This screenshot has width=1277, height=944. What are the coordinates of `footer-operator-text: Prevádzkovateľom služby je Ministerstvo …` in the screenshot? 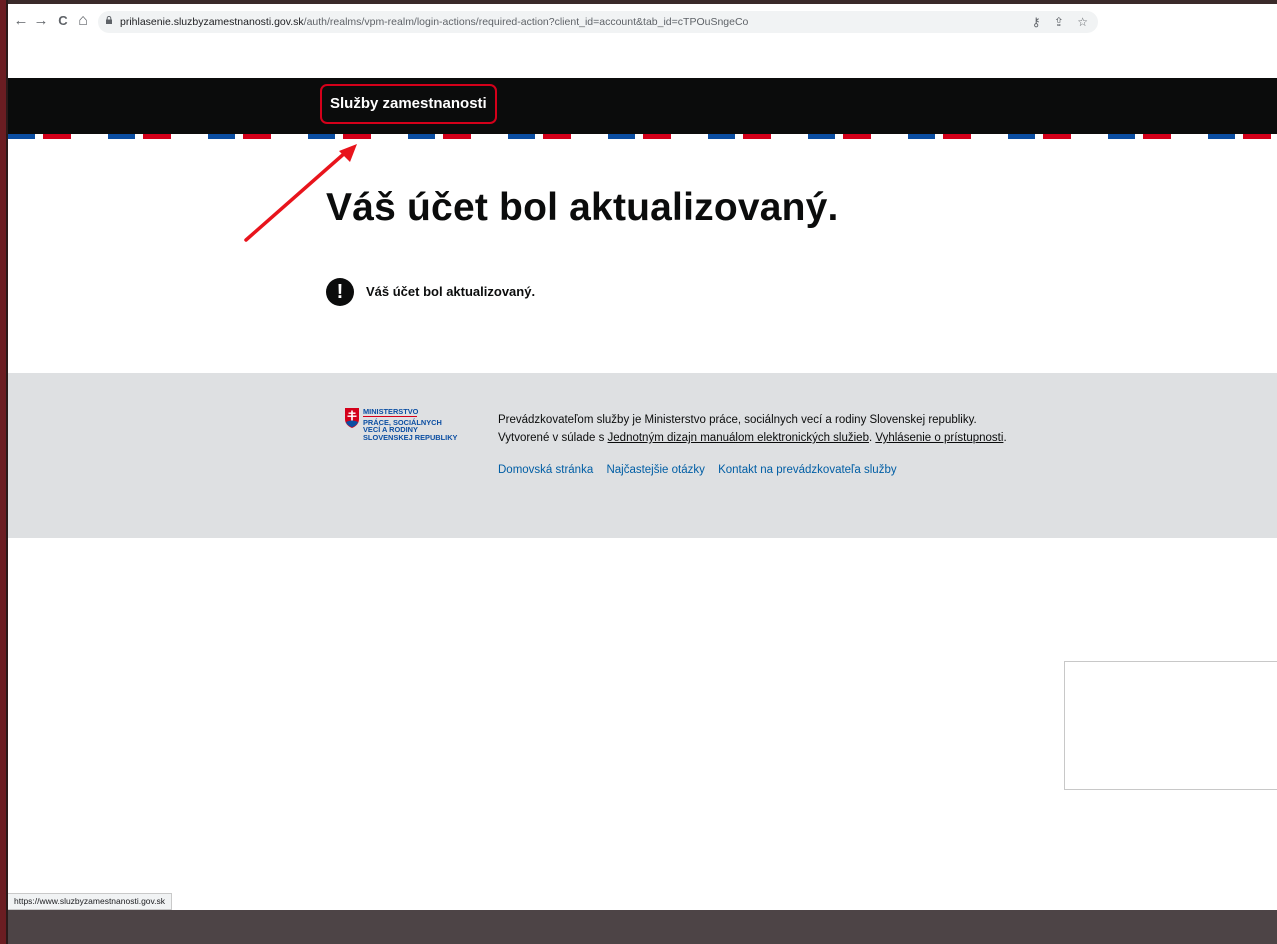 It's located at (758, 429).